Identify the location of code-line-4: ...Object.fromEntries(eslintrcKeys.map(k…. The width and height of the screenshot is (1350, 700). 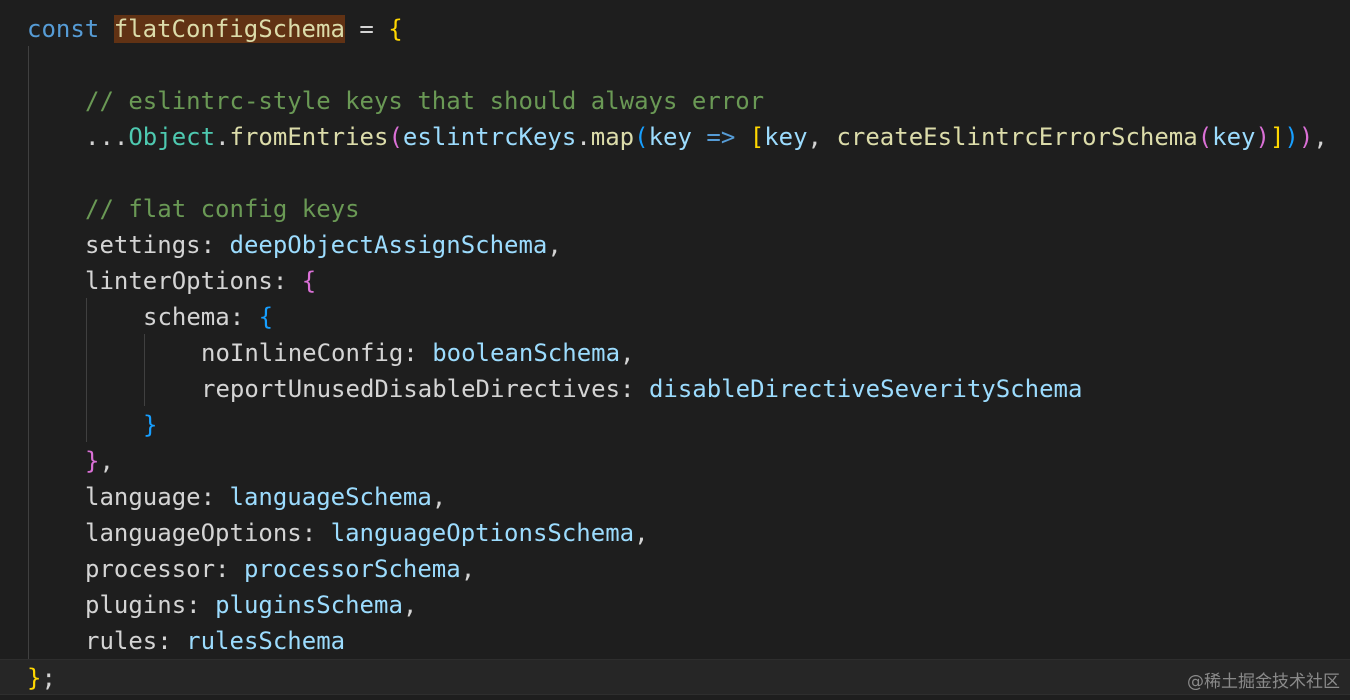
(706, 137).